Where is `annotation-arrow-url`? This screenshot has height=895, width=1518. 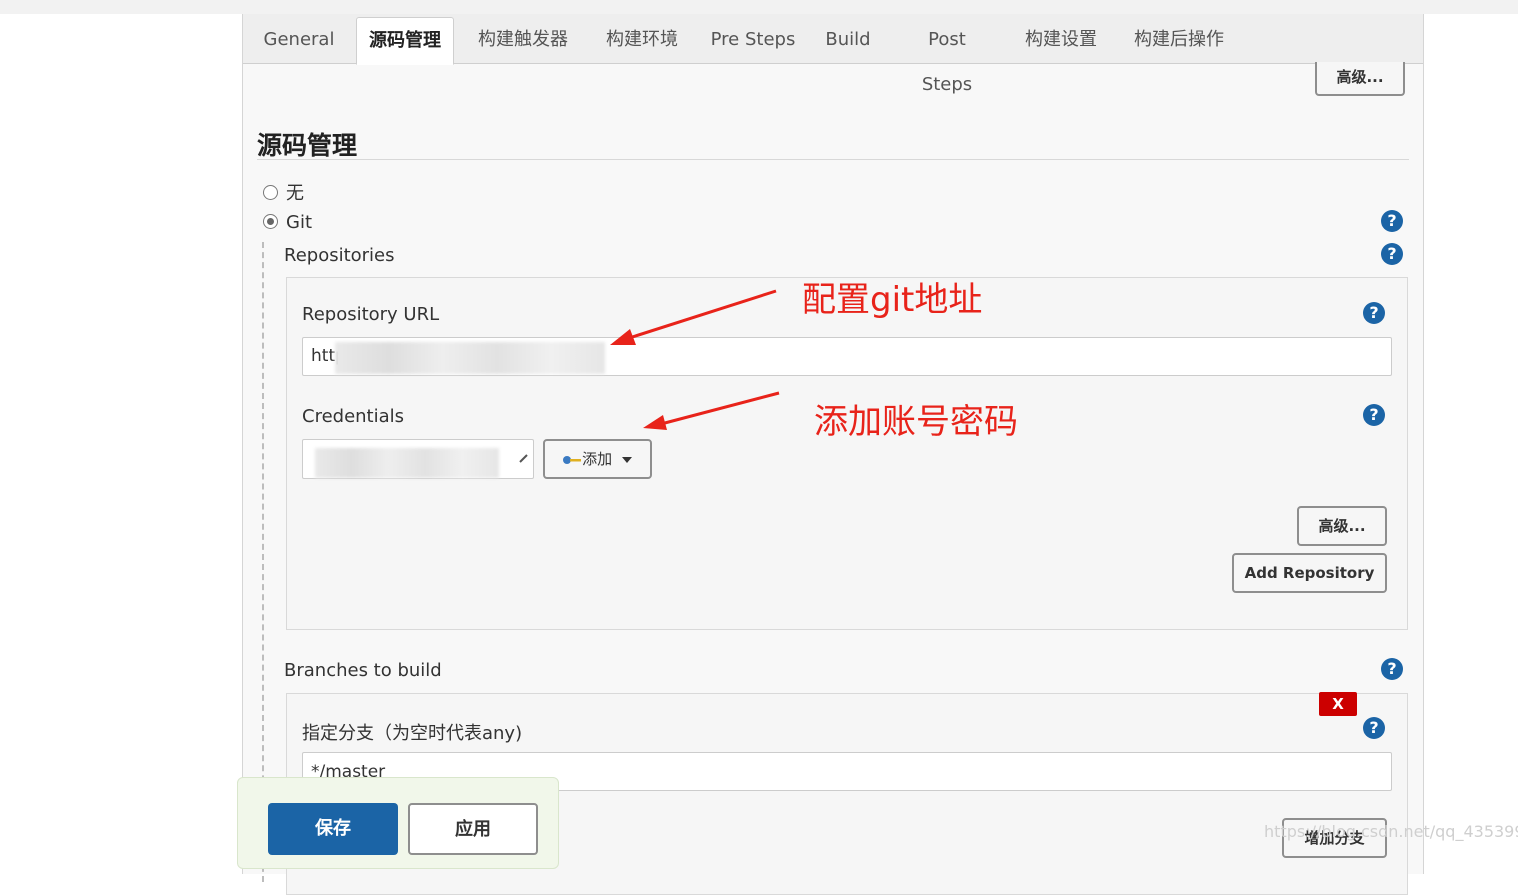 annotation-arrow-url is located at coordinates (693, 317).